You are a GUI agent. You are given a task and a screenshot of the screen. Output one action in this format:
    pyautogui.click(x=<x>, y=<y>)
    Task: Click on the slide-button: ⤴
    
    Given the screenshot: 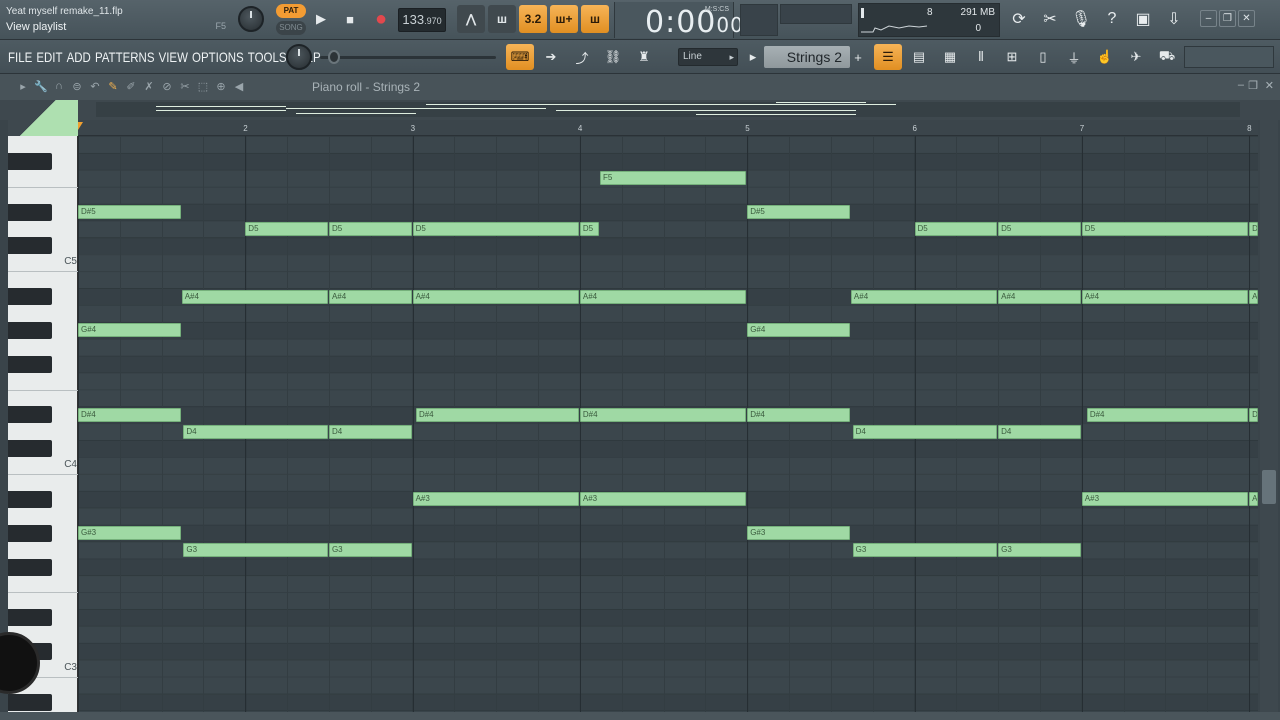 What is the action you would take?
    pyautogui.click(x=582, y=57)
    